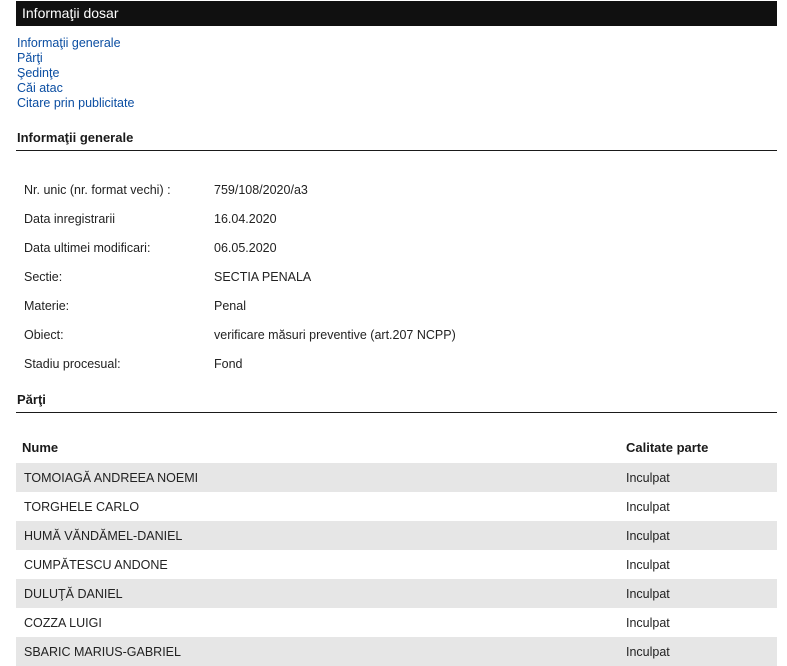  What do you see at coordinates (667, 447) in the screenshot?
I see `column-header-calitate: Calitate parte` at bounding box center [667, 447].